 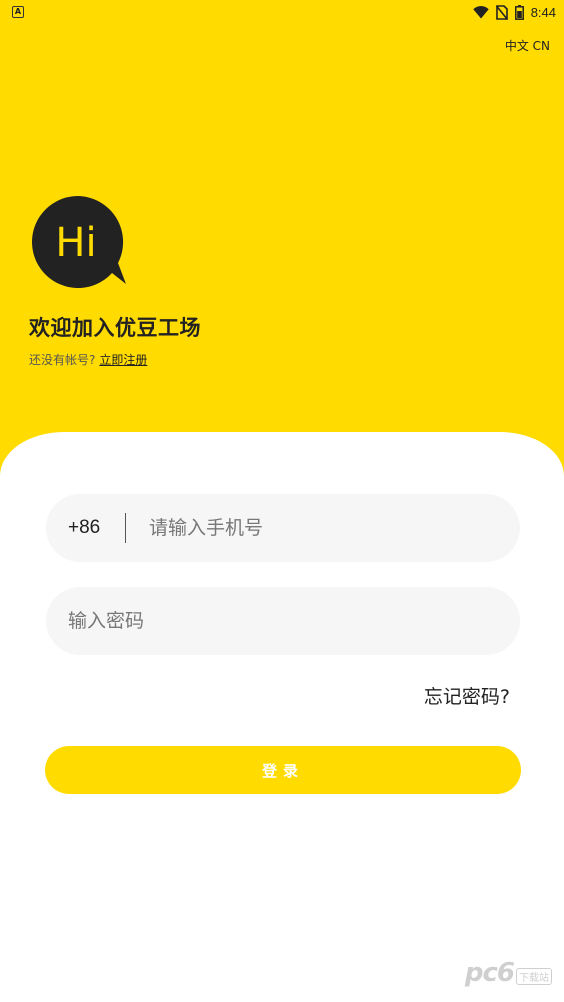 I want to click on status-left: A, so click(x=18, y=12).